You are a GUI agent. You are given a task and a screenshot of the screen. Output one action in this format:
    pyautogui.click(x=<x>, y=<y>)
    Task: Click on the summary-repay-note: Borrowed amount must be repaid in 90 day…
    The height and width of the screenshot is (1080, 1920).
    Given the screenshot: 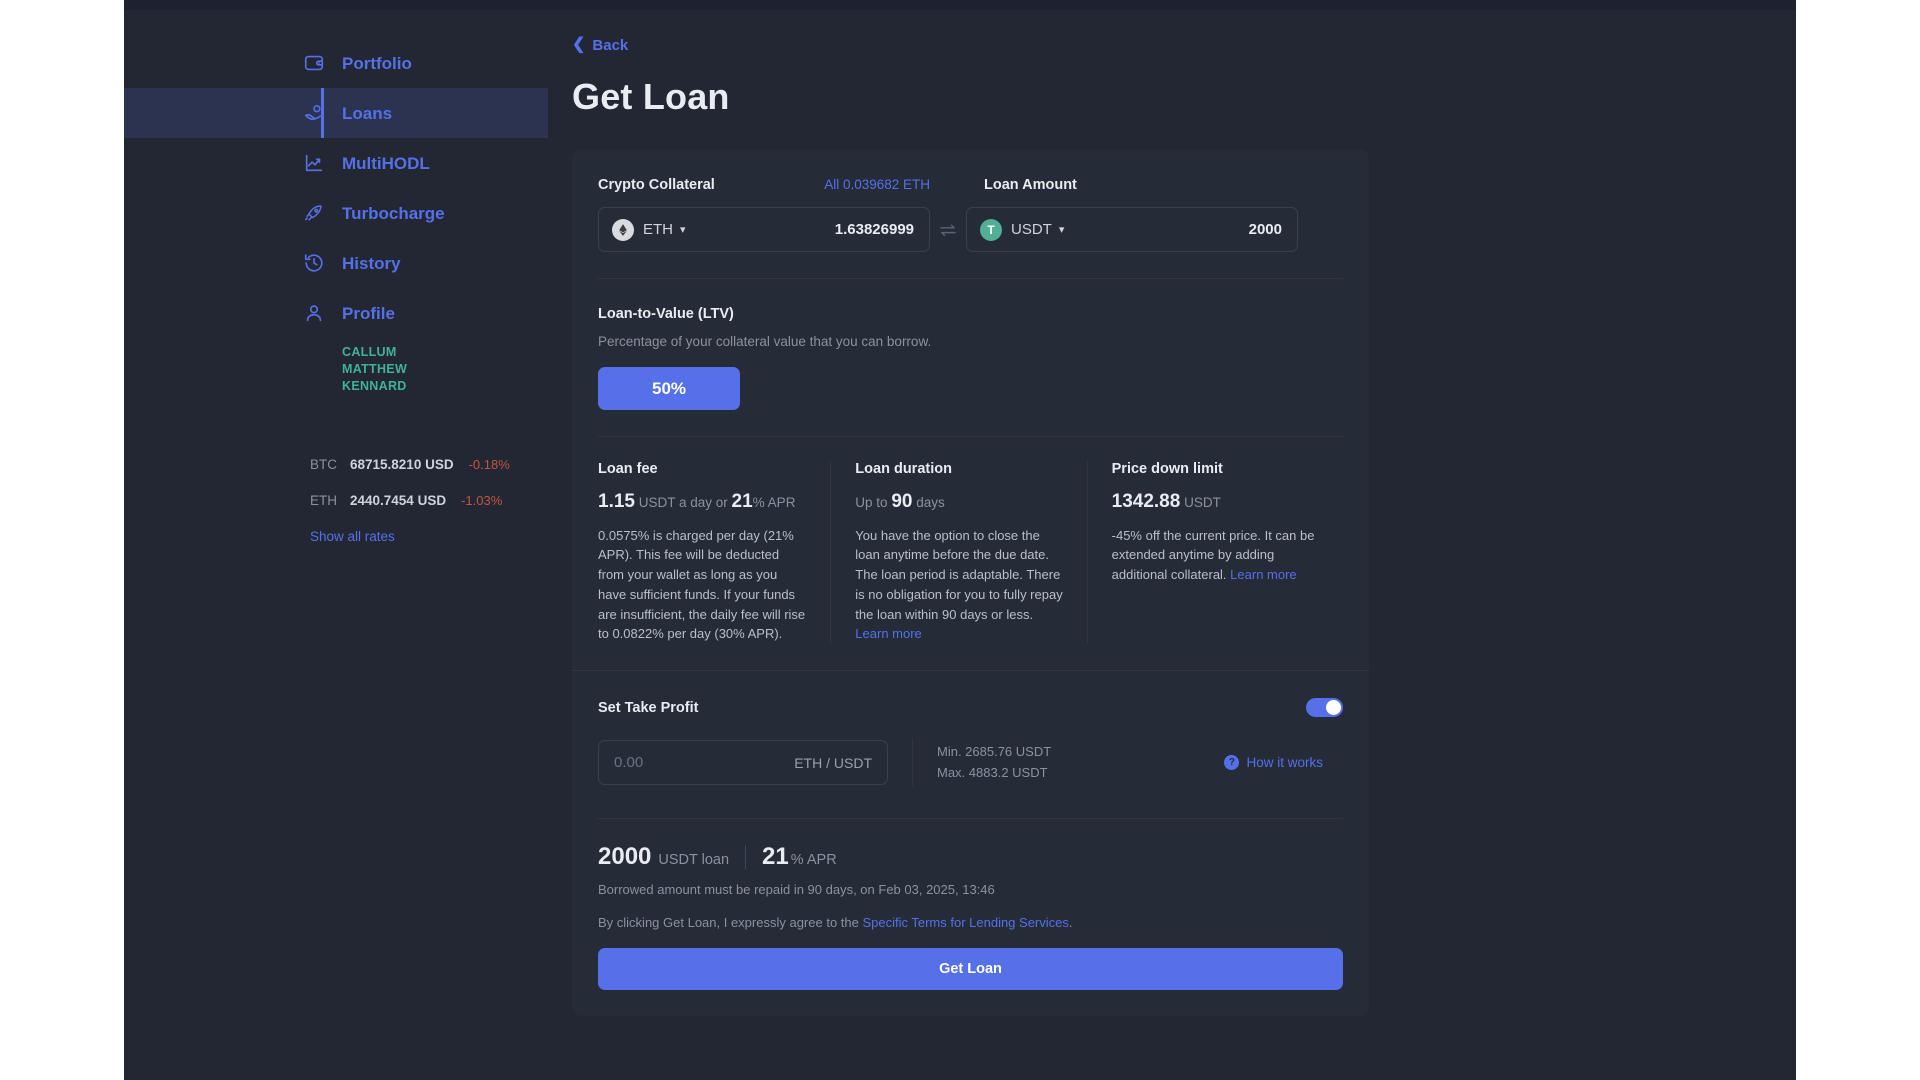 What is the action you would take?
    pyautogui.click(x=796, y=890)
    